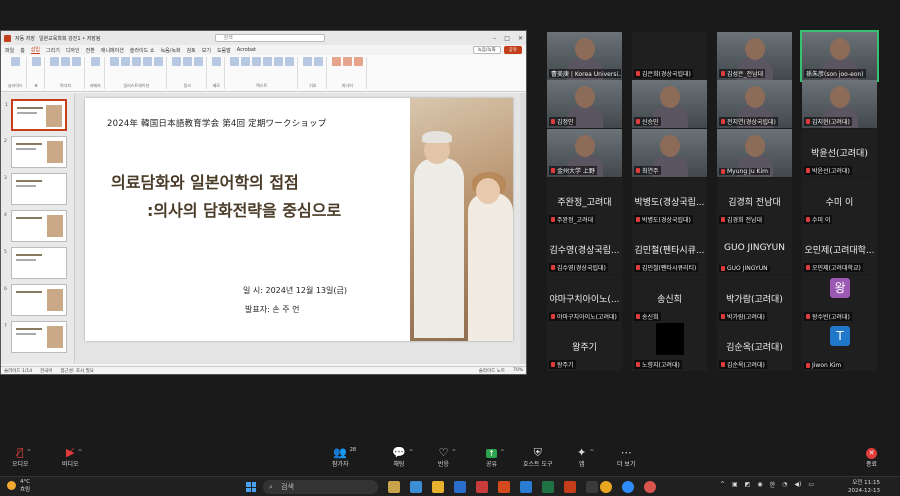  What do you see at coordinates (628, 487) in the screenshot?
I see `zoom-icon` at bounding box center [628, 487].